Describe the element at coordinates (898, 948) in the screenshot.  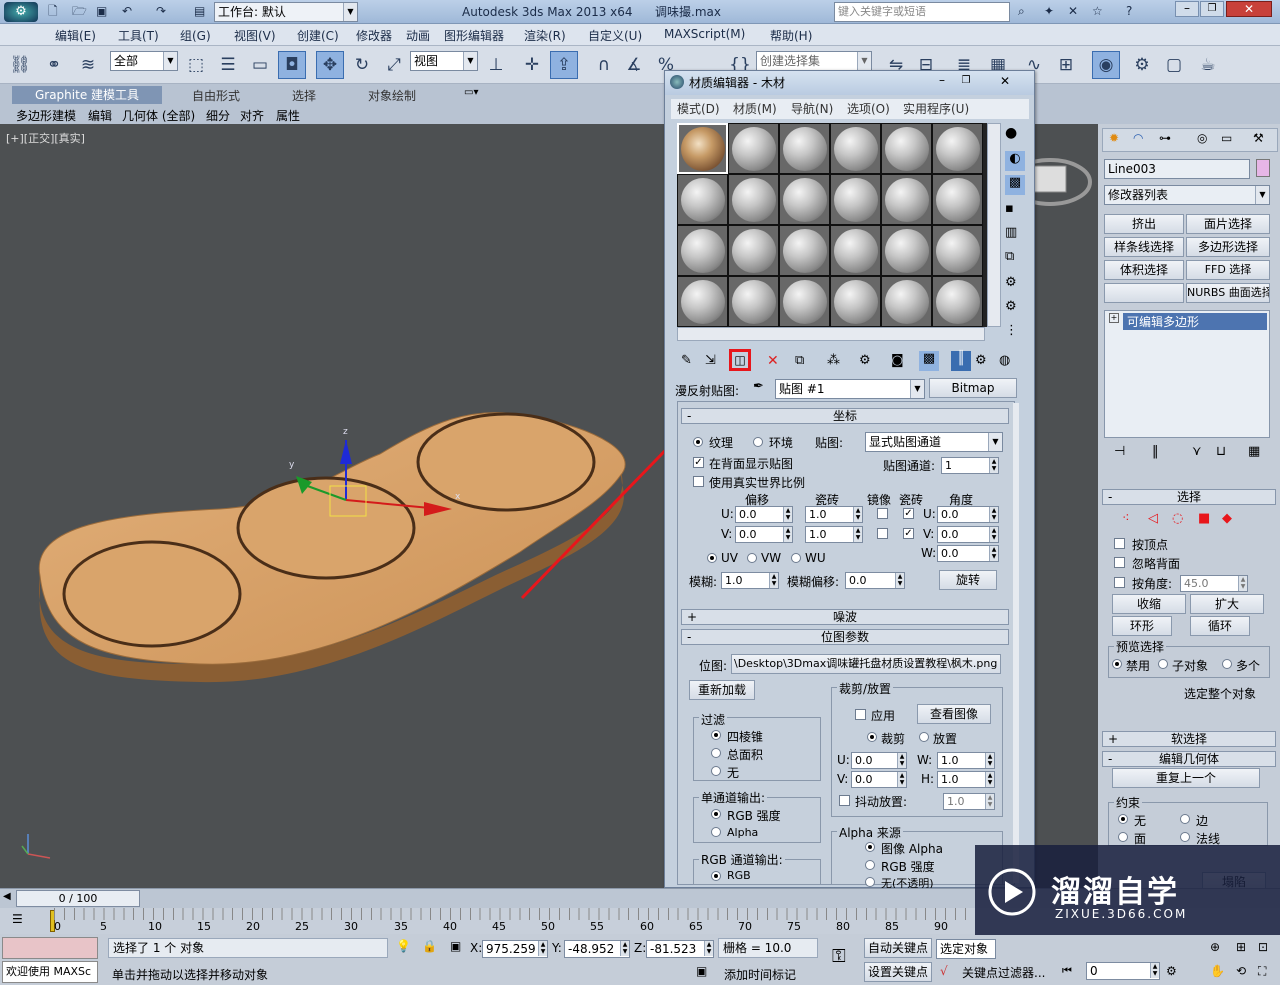
I see `auto-key-button: 自动关键点` at that location.